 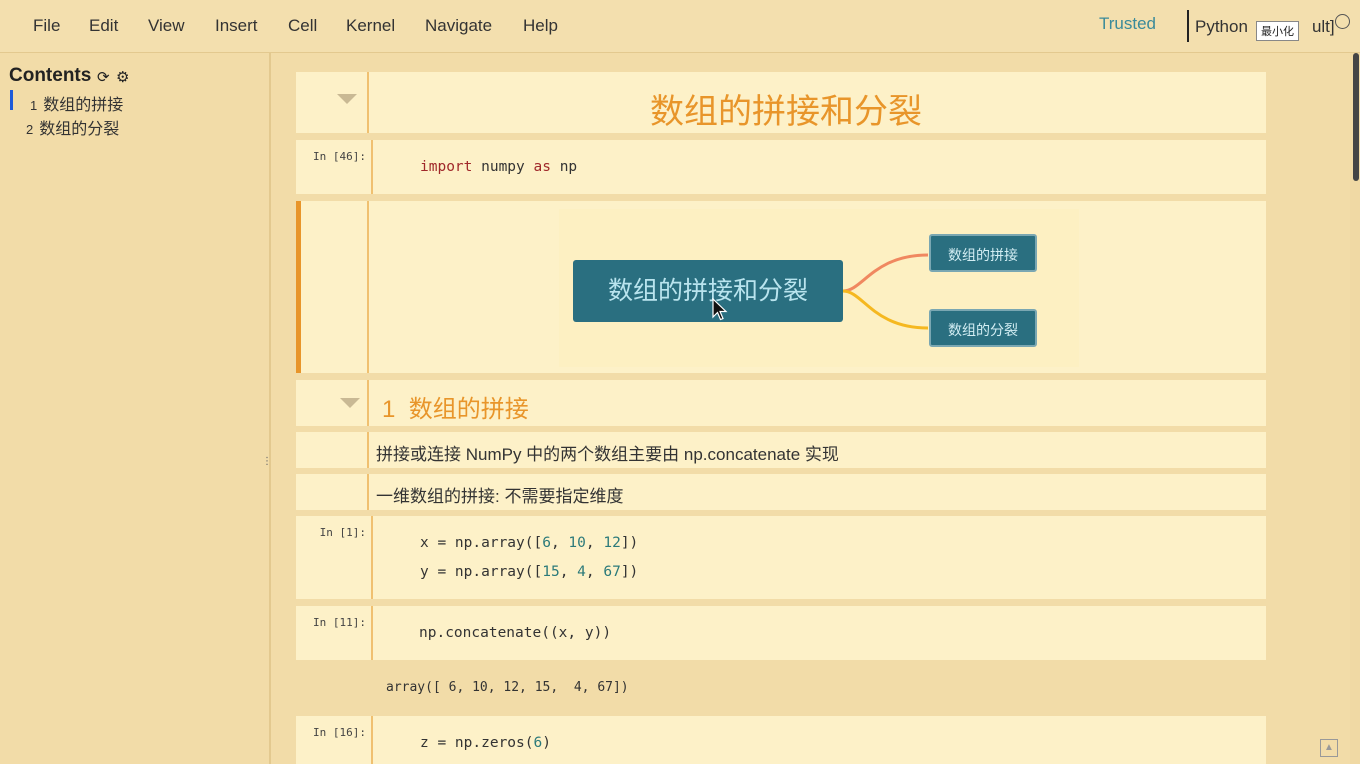 What do you see at coordinates (540, 26) in the screenshot?
I see `menu-help: Help` at bounding box center [540, 26].